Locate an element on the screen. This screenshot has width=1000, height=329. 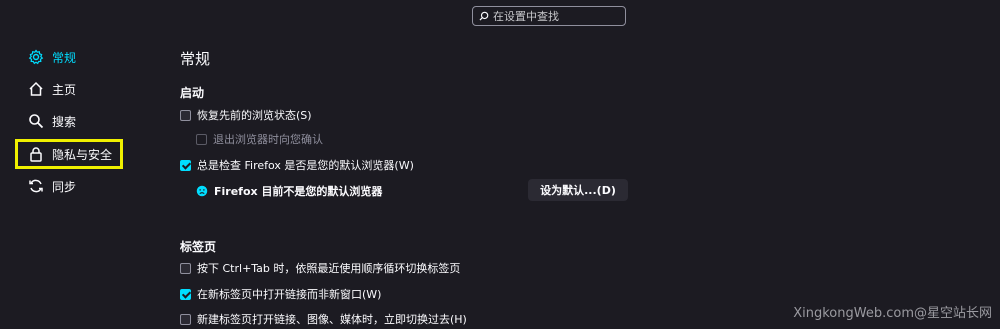
sidebar-item-home: 主页 is located at coordinates (52, 89).